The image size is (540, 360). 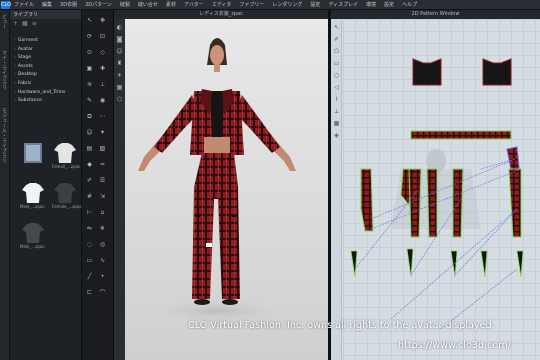 I want to click on show-icon: ◎, so click(x=102, y=244).